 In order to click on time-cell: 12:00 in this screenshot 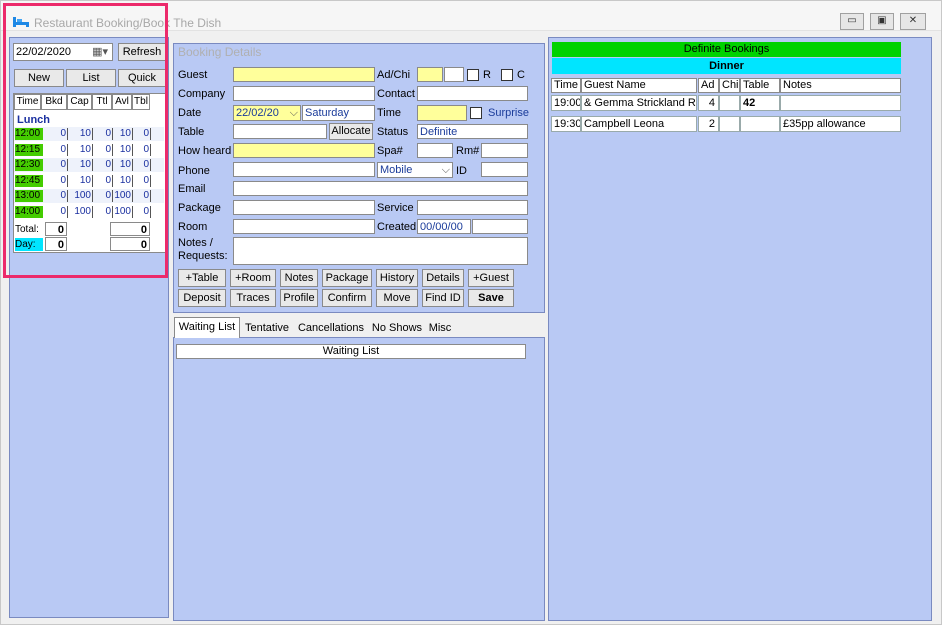, I will do `click(29, 134)`.